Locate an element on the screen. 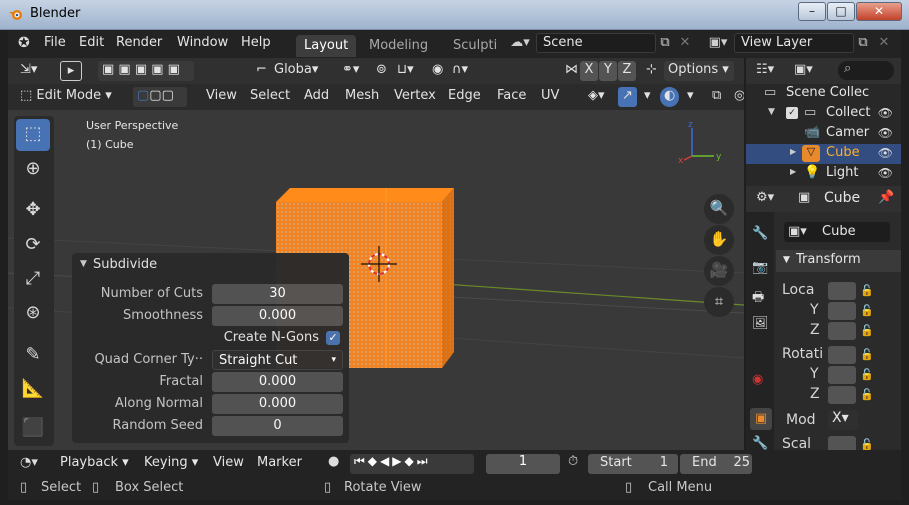 The height and width of the screenshot is (505, 909). playback-menu: Playback ▾ is located at coordinates (94, 462).